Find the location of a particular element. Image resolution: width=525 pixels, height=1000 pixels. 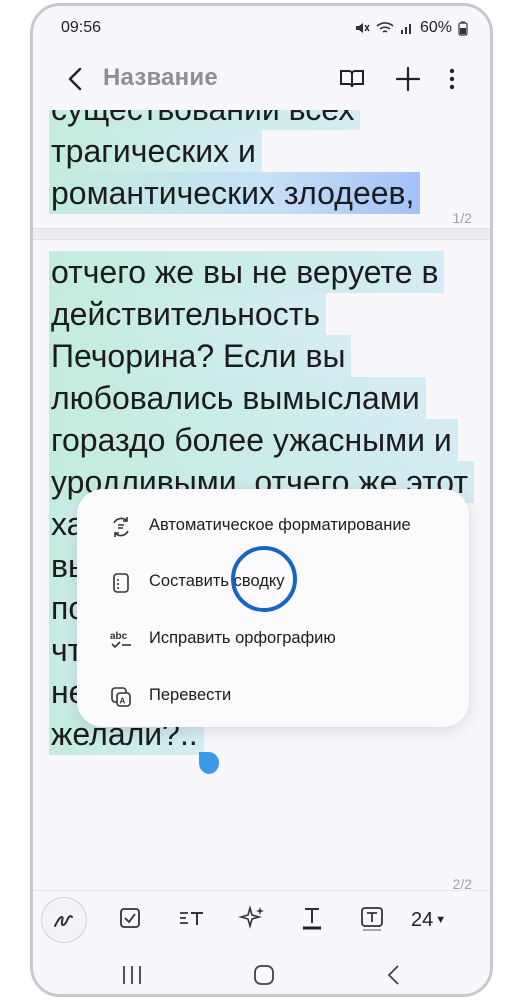

book-view-icon is located at coordinates (352, 79).